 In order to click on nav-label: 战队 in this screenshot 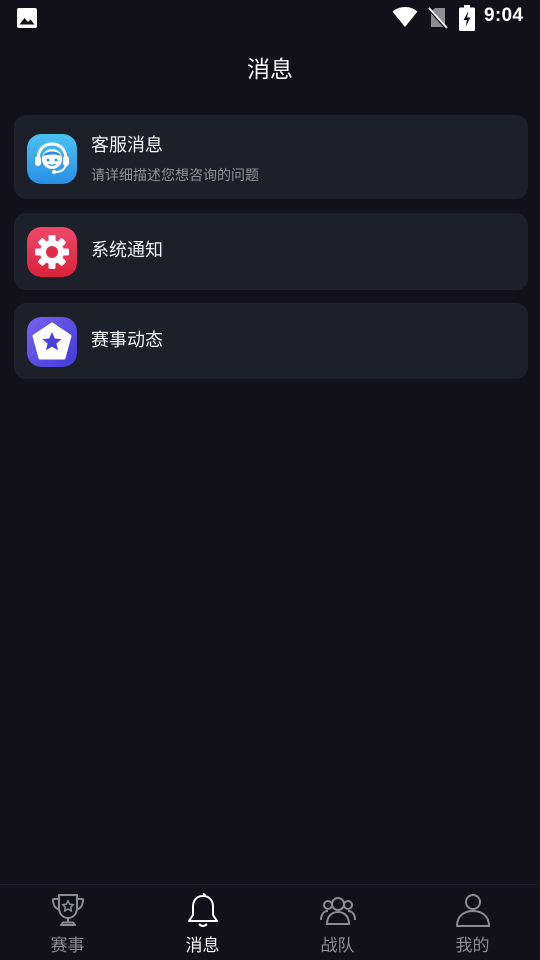, I will do `click(337, 946)`.